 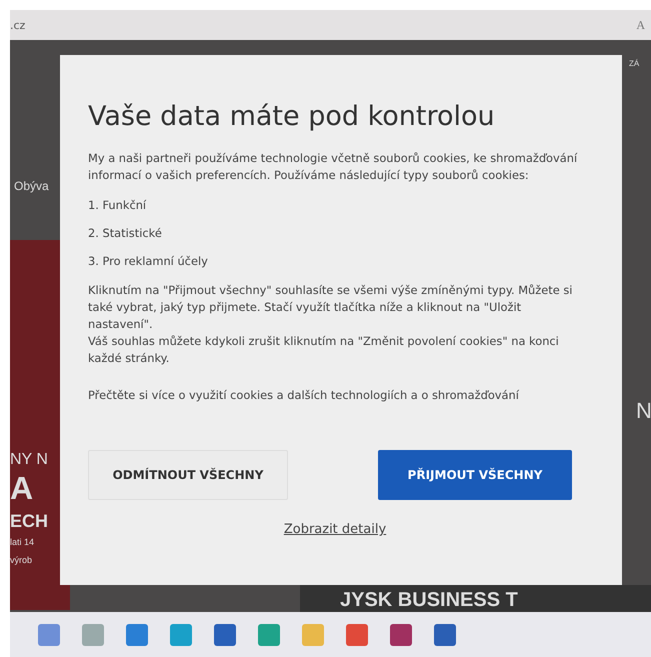 What do you see at coordinates (333, 167) in the screenshot?
I see `intro-text: My a naši partneři používáme technologie včetně souborů cookies, ke shromažďování informací o vašich preferencích. Používáme následující typy souborů cookies:` at bounding box center [333, 167].